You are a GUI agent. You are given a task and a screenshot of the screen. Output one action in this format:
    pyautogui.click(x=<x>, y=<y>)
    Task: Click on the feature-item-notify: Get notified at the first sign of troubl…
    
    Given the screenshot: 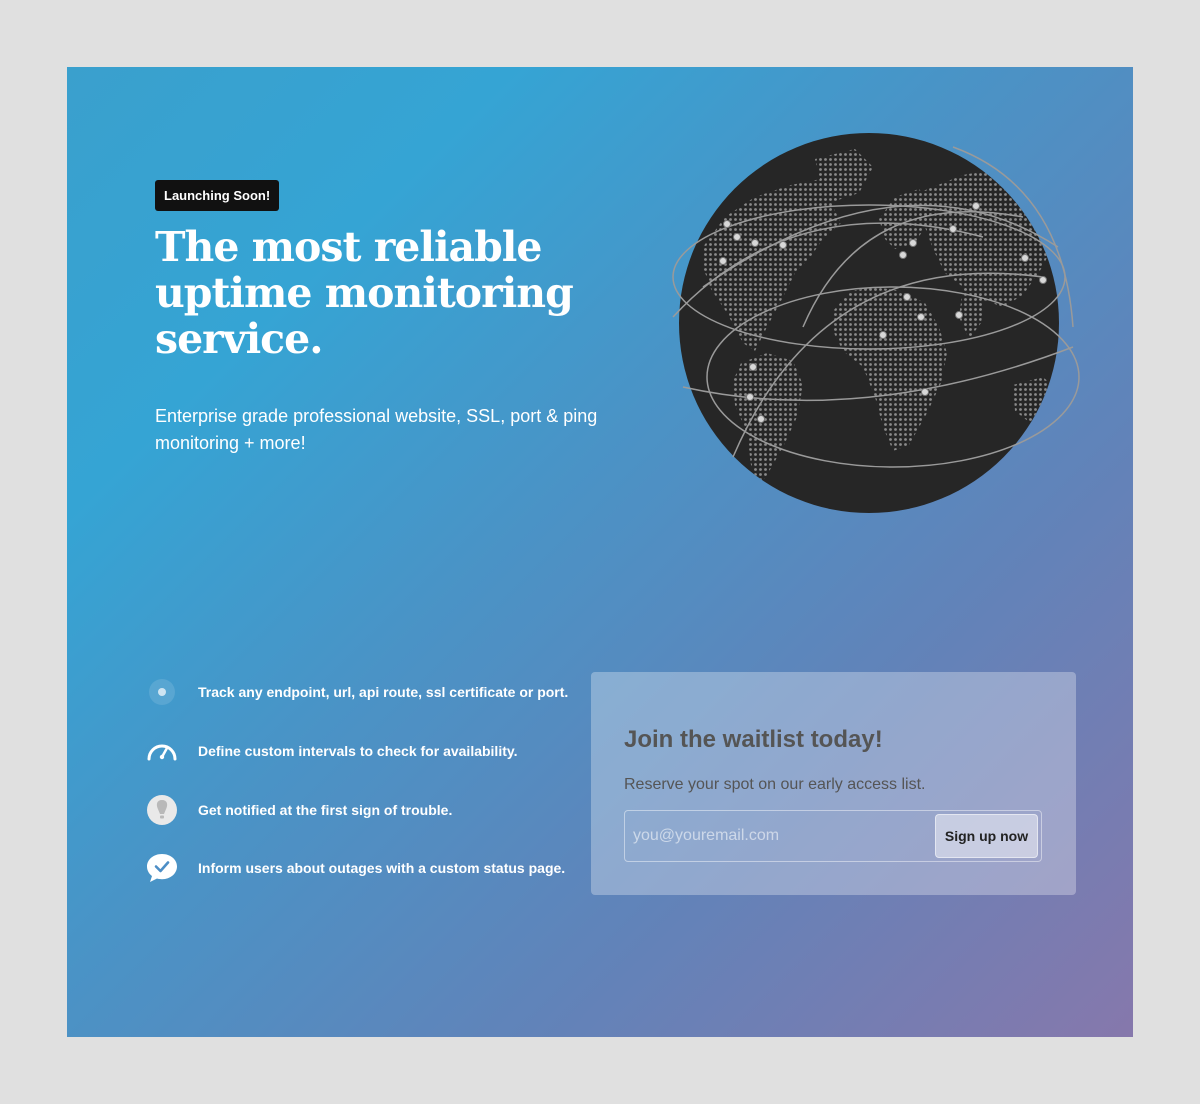 What is the action you would take?
    pyautogui.click(x=365, y=810)
    